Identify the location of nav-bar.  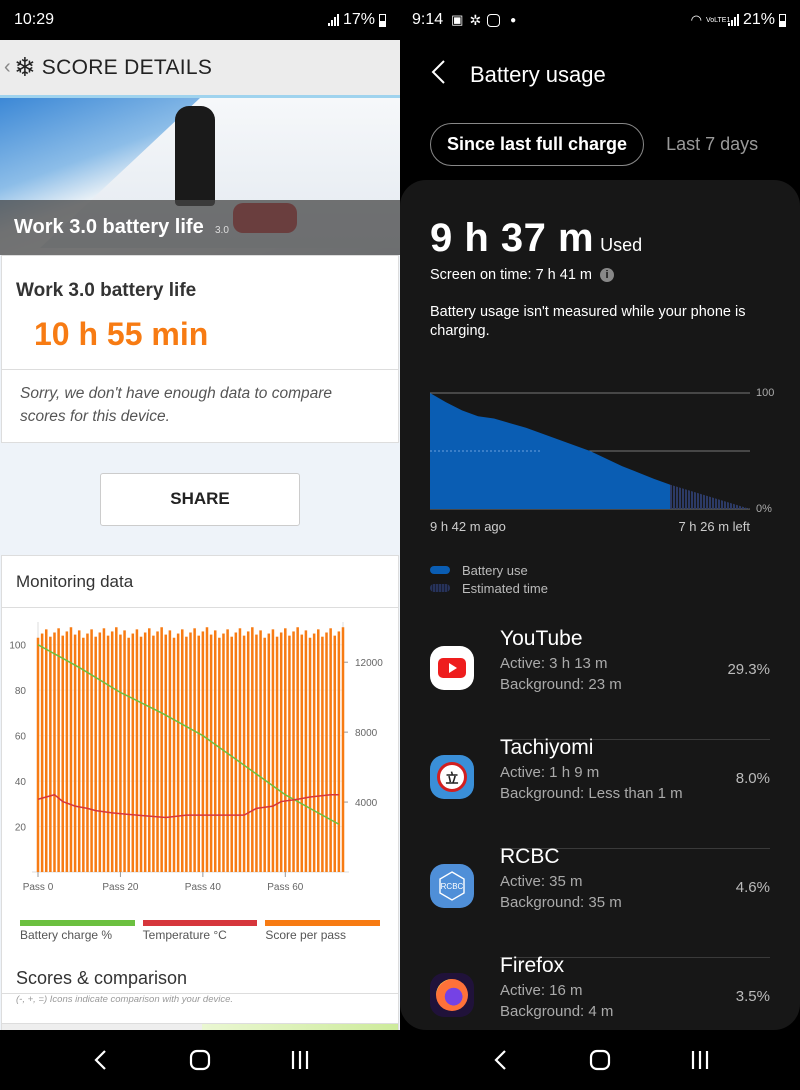
(200, 1060).